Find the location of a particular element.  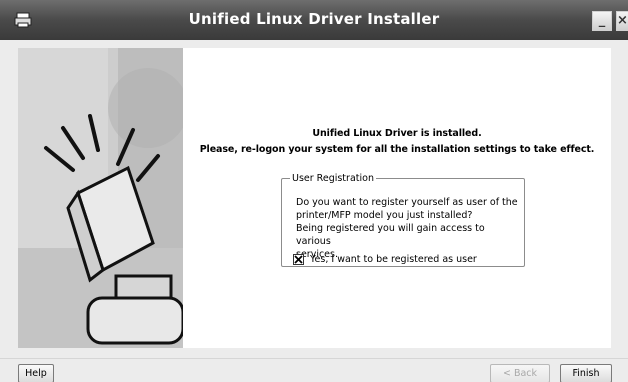

minimize-button: _ is located at coordinates (602, 21).